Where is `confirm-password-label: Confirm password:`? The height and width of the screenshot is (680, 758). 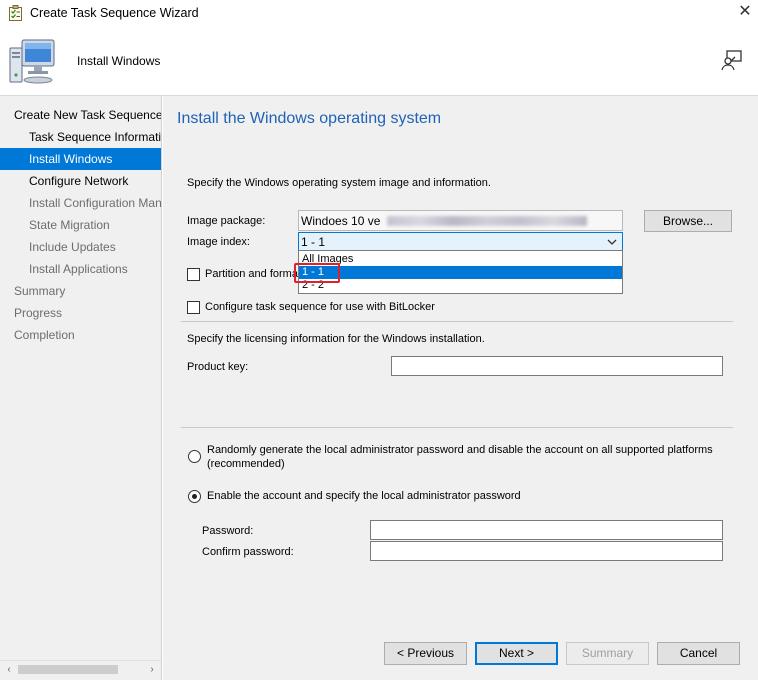 confirm-password-label: Confirm password: is located at coordinates (248, 552).